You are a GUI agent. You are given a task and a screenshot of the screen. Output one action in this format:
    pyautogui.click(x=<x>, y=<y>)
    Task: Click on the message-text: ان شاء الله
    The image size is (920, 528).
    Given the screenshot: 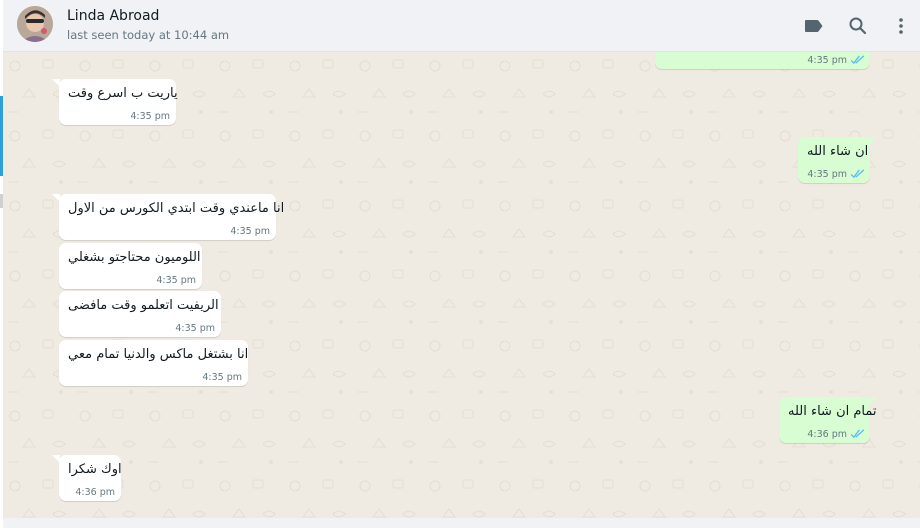 What is the action you would take?
    pyautogui.click(x=838, y=151)
    